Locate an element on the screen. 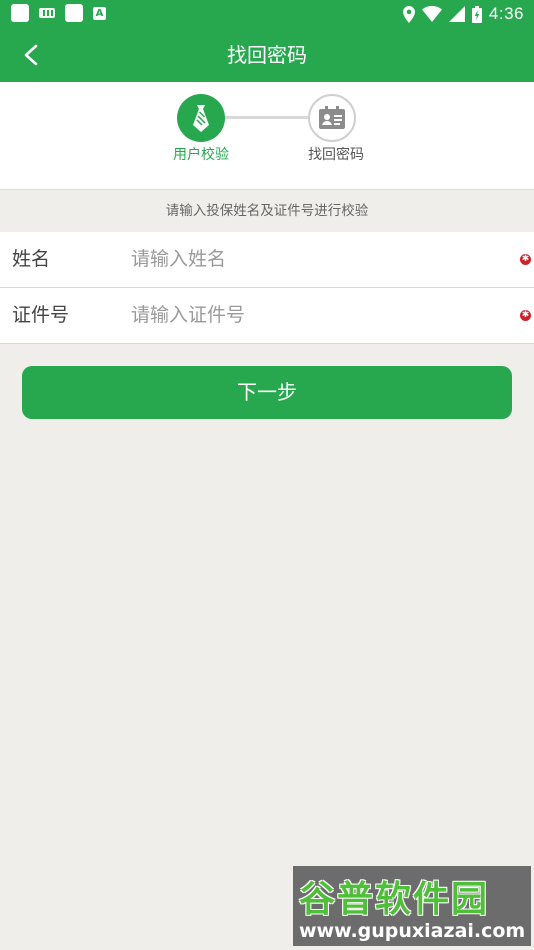  status-left: A is located at coordinates (58, 13).